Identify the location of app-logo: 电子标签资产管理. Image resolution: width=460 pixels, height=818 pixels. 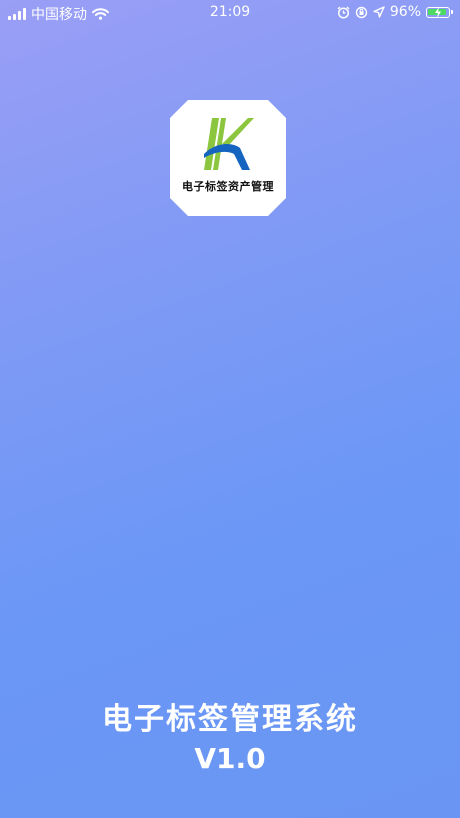
(228, 158).